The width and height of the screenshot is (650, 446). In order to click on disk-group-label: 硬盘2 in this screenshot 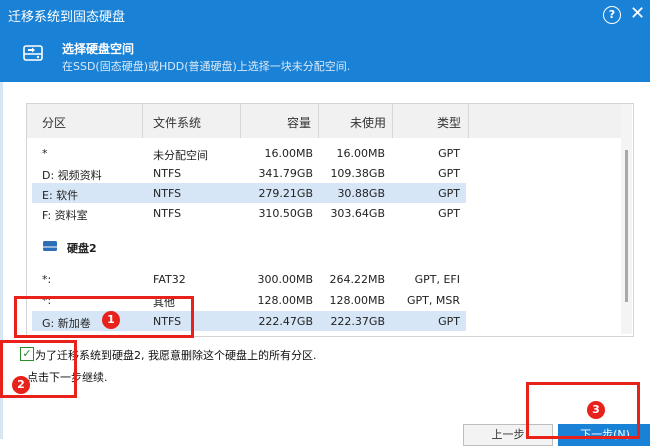, I will do `click(82, 248)`.